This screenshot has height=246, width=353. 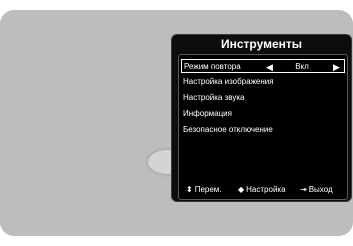 I want to click on menu-item-label: Настройка изображения, so click(x=228, y=81).